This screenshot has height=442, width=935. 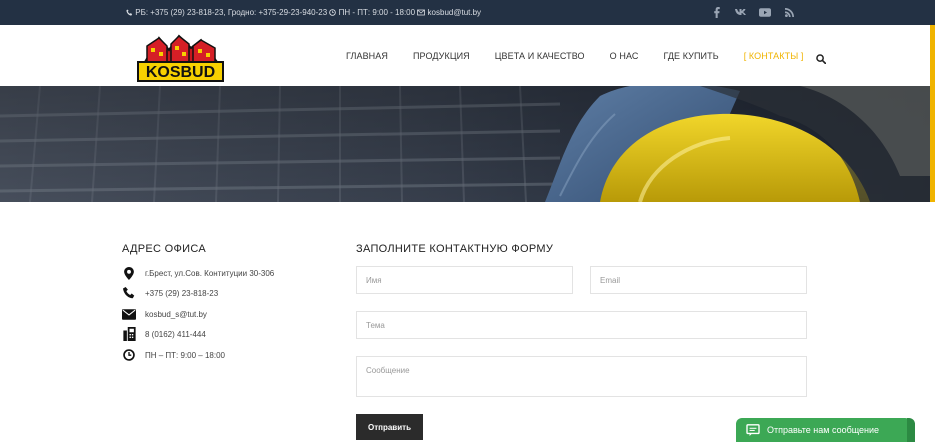 I want to click on subject-input, so click(x=581, y=325).